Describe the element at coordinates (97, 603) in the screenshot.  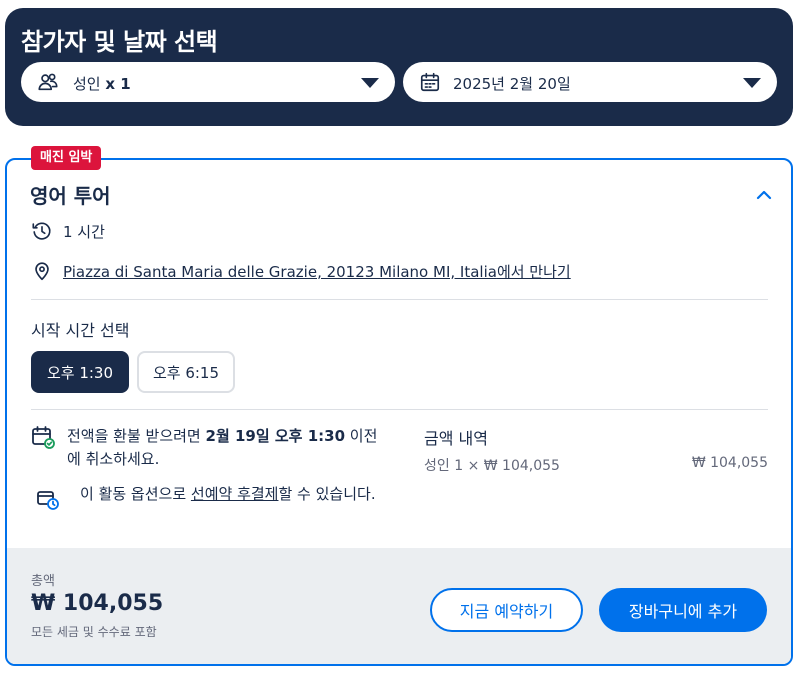
I see `total-price: ₩ 104,055` at that location.